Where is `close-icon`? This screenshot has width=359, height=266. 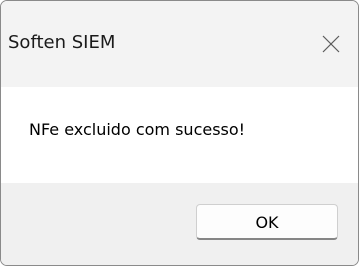 close-icon is located at coordinates (331, 44).